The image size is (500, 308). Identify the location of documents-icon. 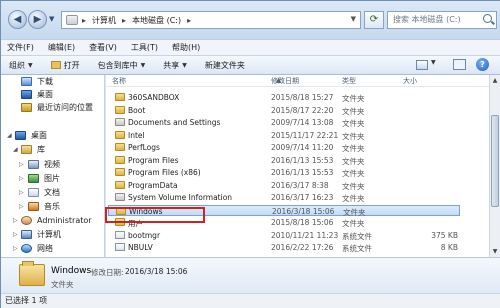
(33, 192).